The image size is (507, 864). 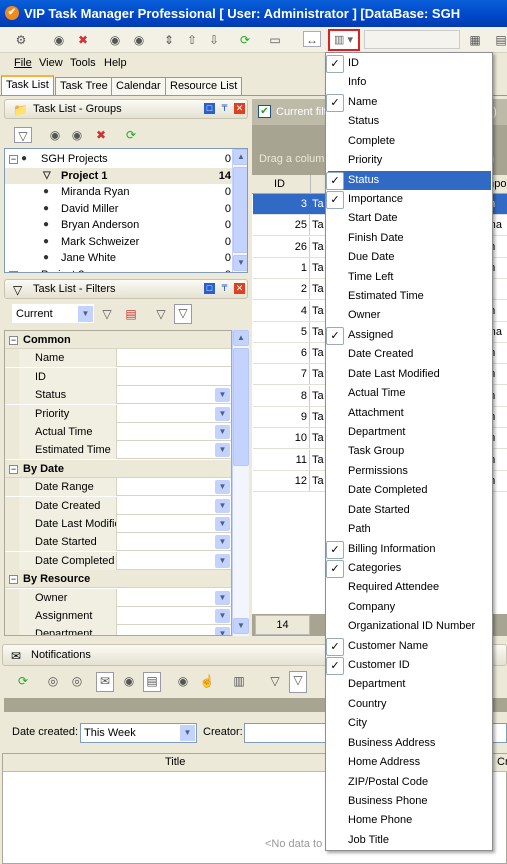 I want to click on filters-scrollbar: ▲ ▼, so click(x=240, y=483).